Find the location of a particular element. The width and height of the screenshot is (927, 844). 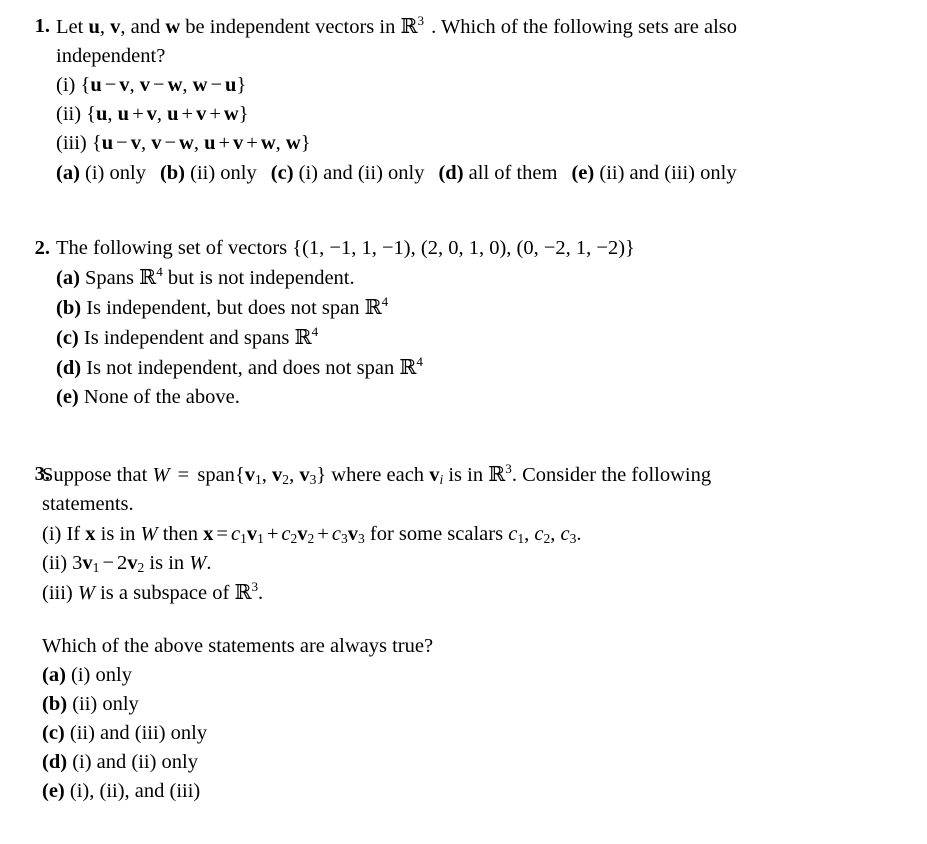

option-c-text: (i) and (ii) only is located at coordinates (362, 173).